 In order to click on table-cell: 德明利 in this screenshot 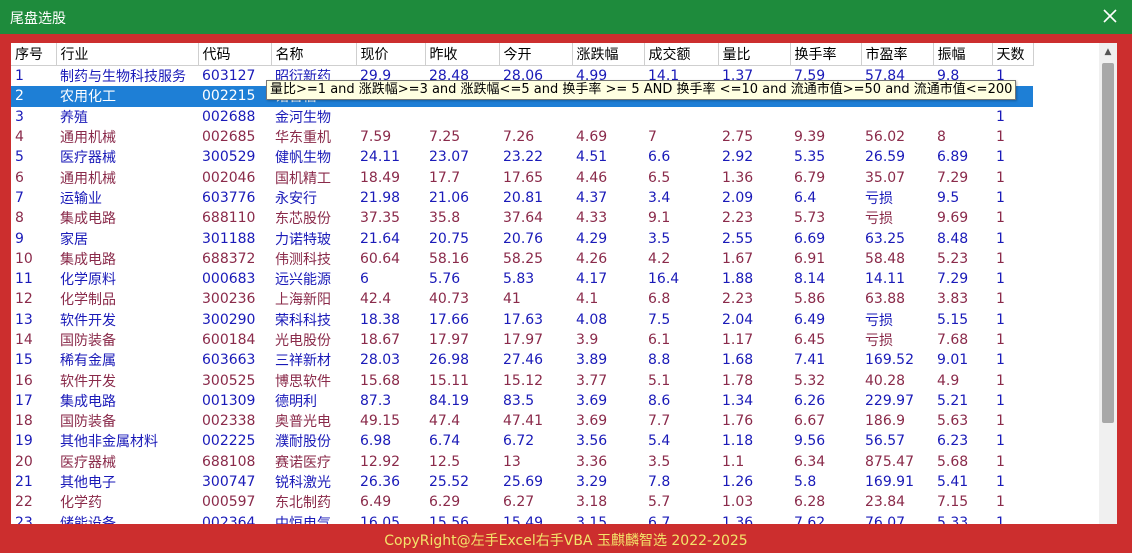, I will do `click(296, 401)`.